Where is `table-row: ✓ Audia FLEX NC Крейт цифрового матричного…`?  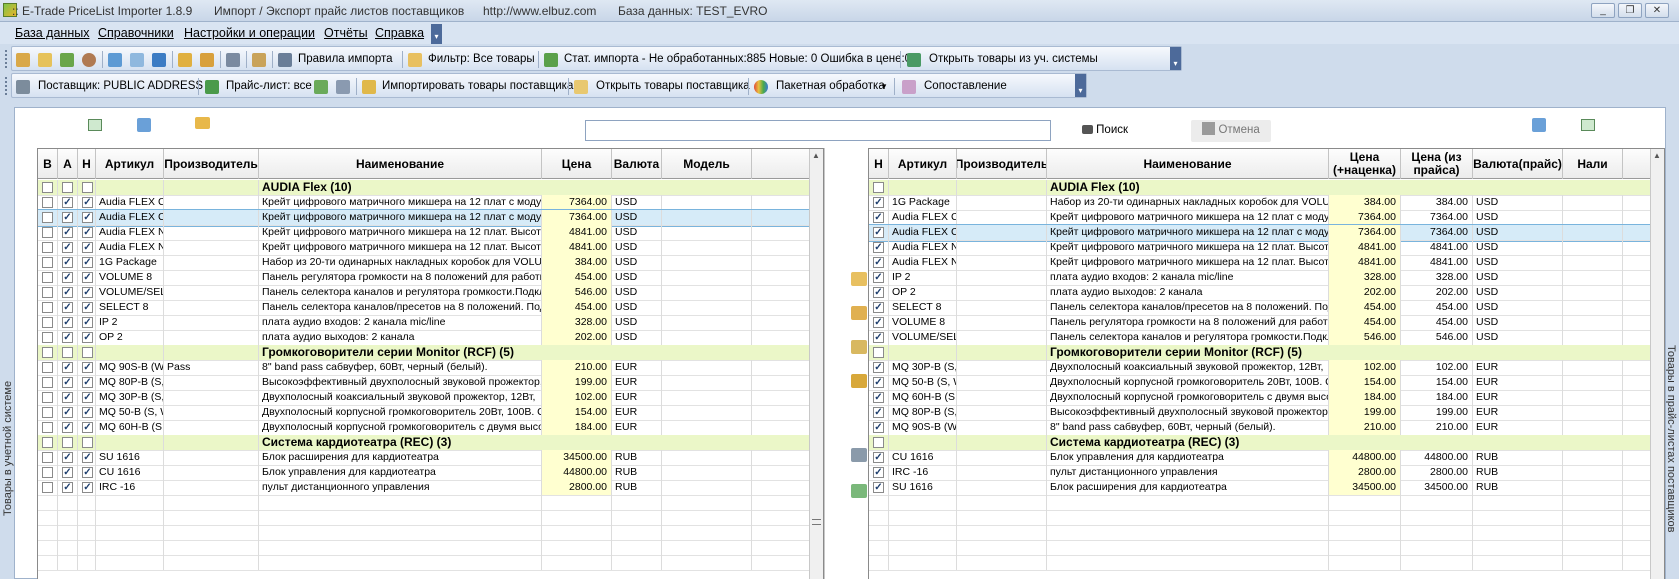 table-row: ✓ Audia FLEX NC Крейт цифрового матричного… is located at coordinates (1266, 263).